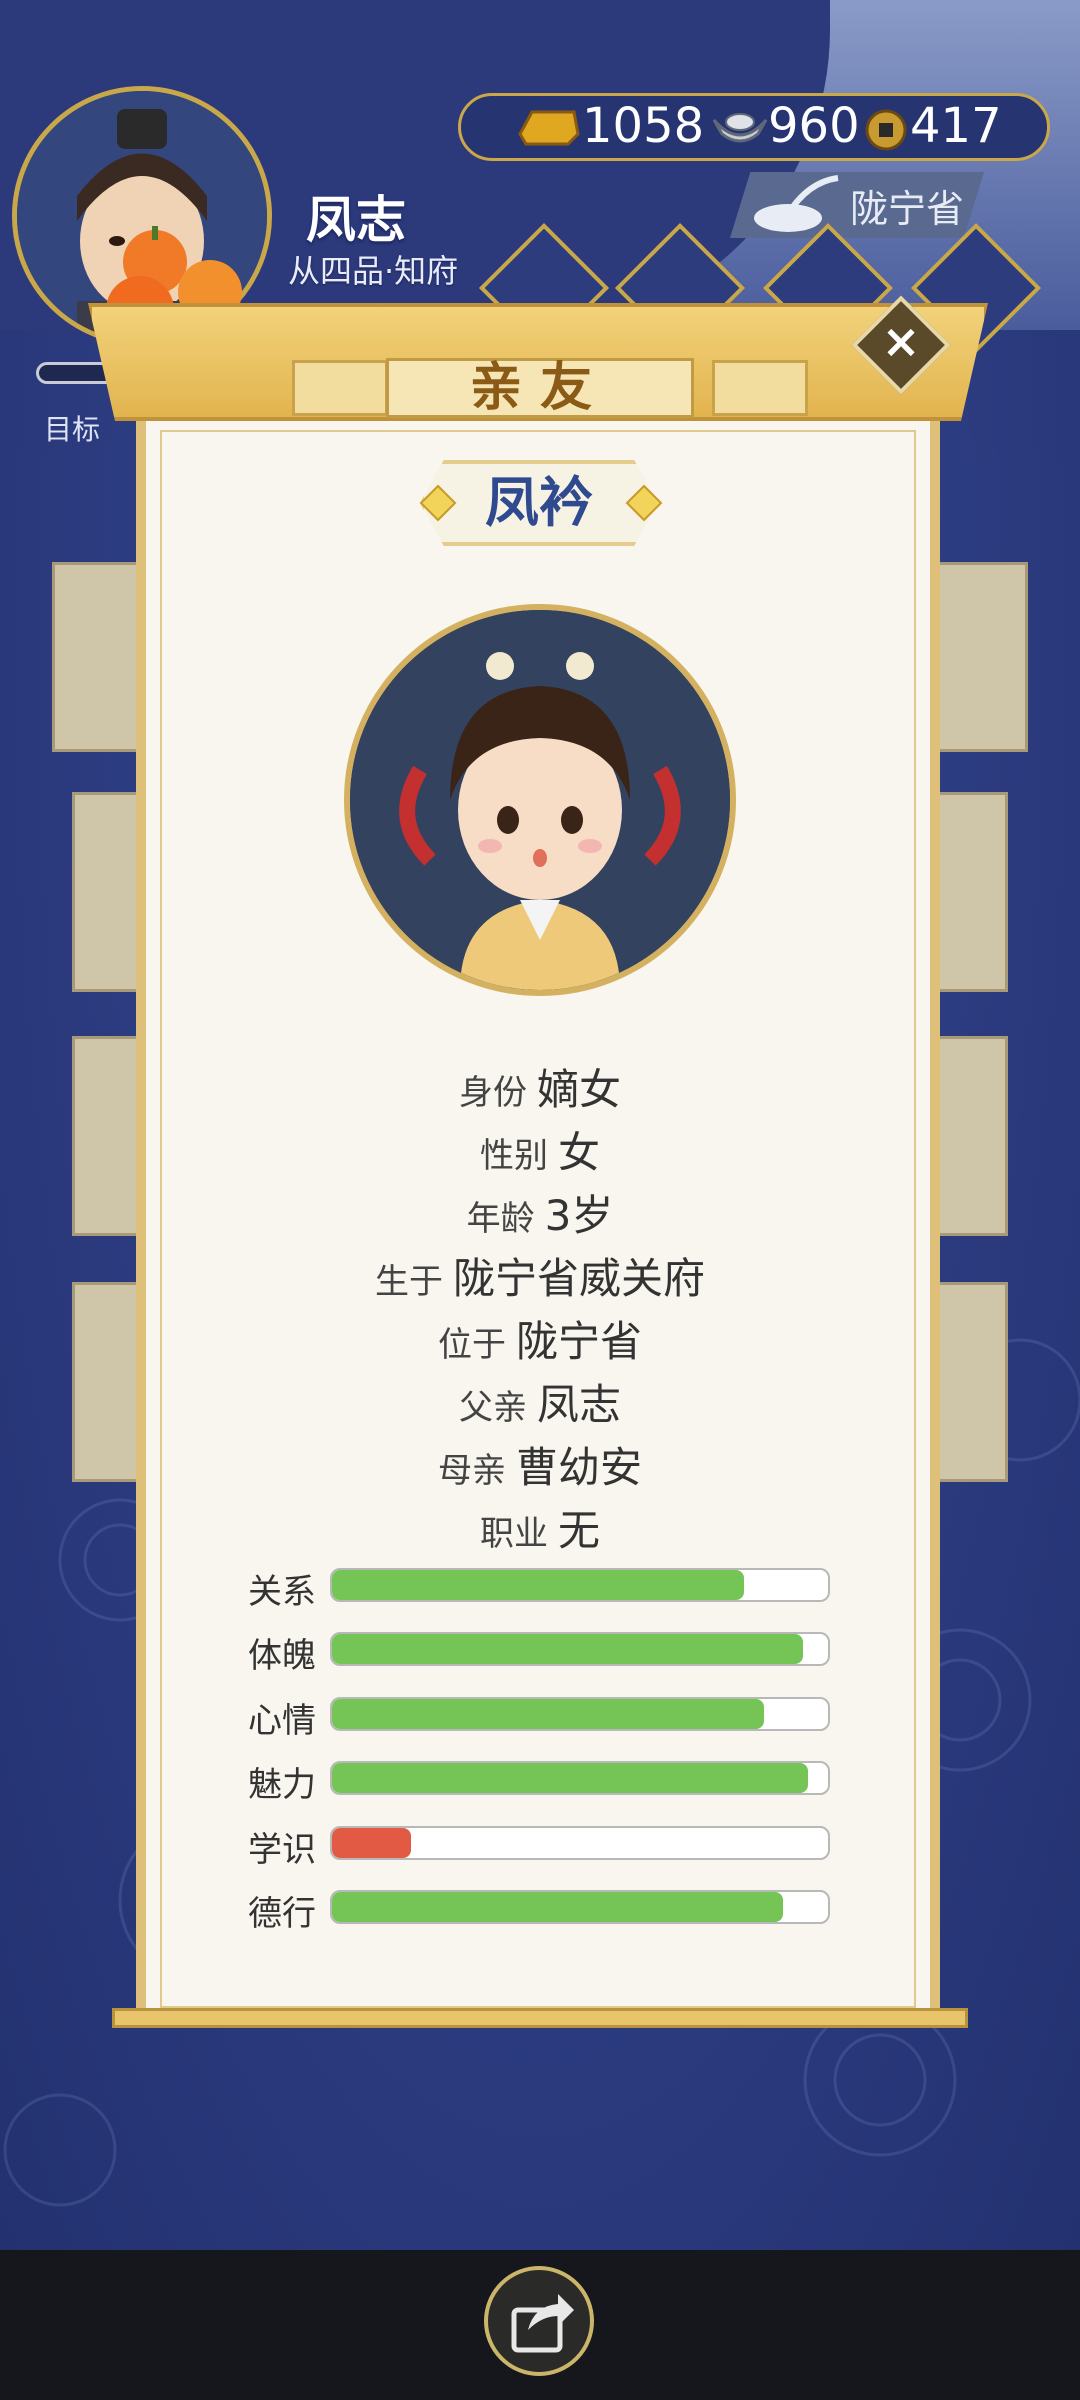 This screenshot has width=1080, height=2400. What do you see at coordinates (539, 502) in the screenshot?
I see `person-name: 凤衿` at bounding box center [539, 502].